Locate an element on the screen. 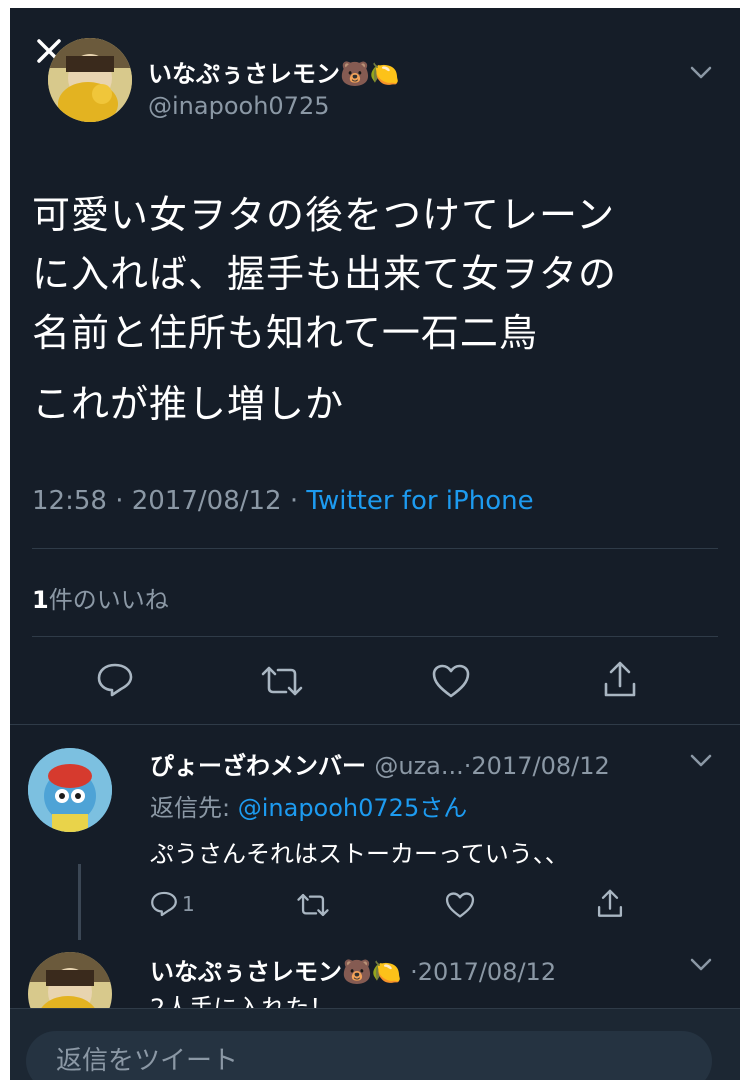  compose-bar: 返信をツイート is located at coordinates (375, 1044).